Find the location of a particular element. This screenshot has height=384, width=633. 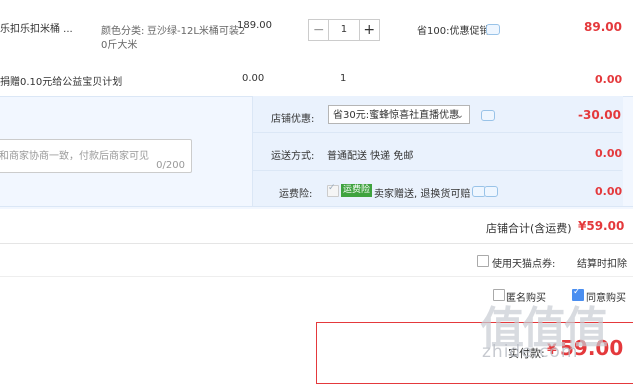

insurance-badge: 运费险 is located at coordinates (357, 190).